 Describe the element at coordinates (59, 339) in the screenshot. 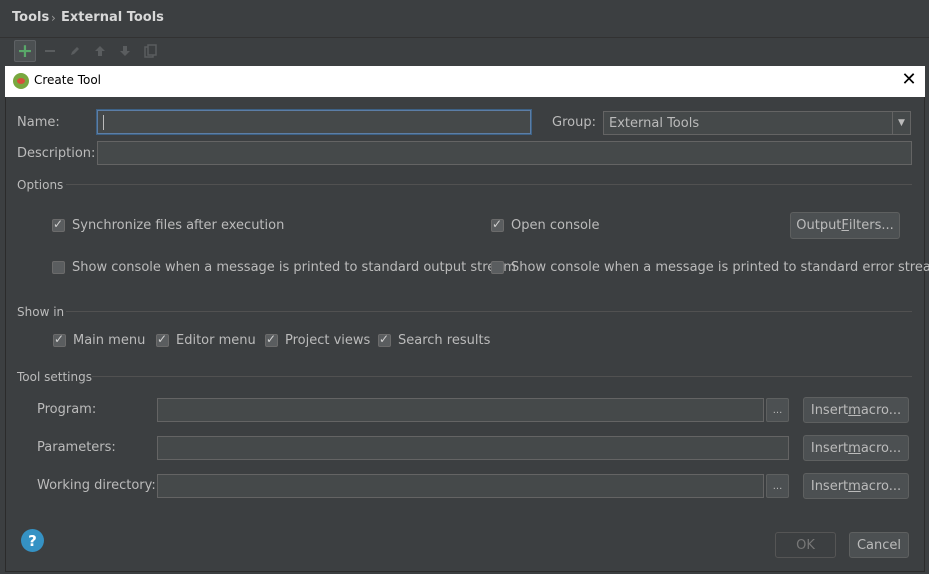

I see `main-menu-checkbox` at that location.